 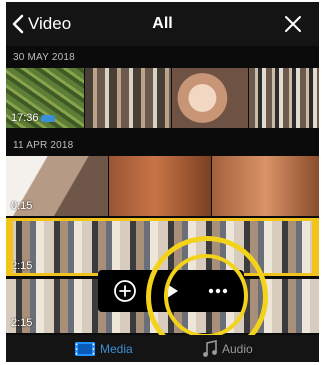 I want to click on section-date: 30 MAY 2018, so click(x=44, y=57).